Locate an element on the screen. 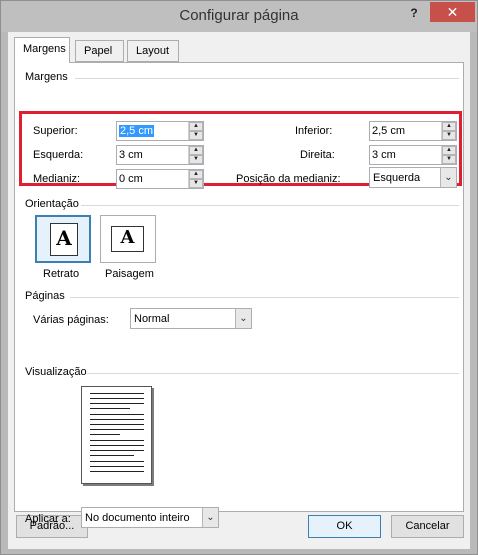 Image resolution: width=478 pixels, height=555 pixels. bottom-margin-value: 2,5 cm is located at coordinates (389, 131).